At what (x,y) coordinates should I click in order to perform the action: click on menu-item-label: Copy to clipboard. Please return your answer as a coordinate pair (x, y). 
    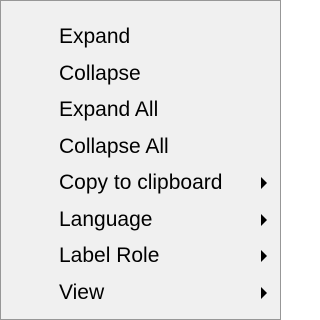
    Looking at the image, I should click on (141, 182).